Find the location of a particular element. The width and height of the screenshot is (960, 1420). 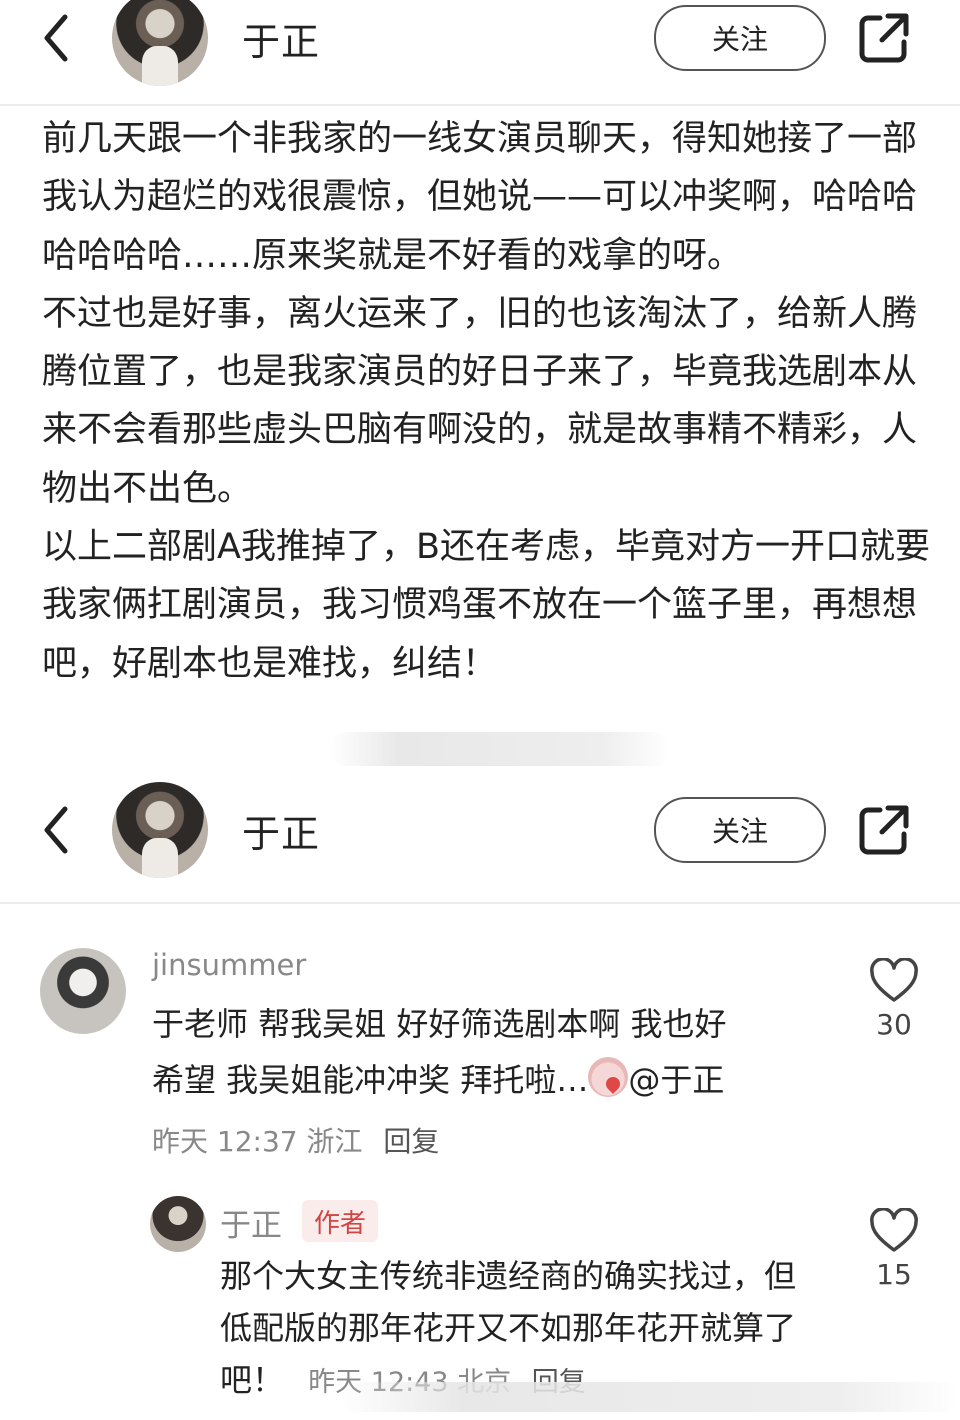

like-button: 15 is located at coordinates (894, 1249).